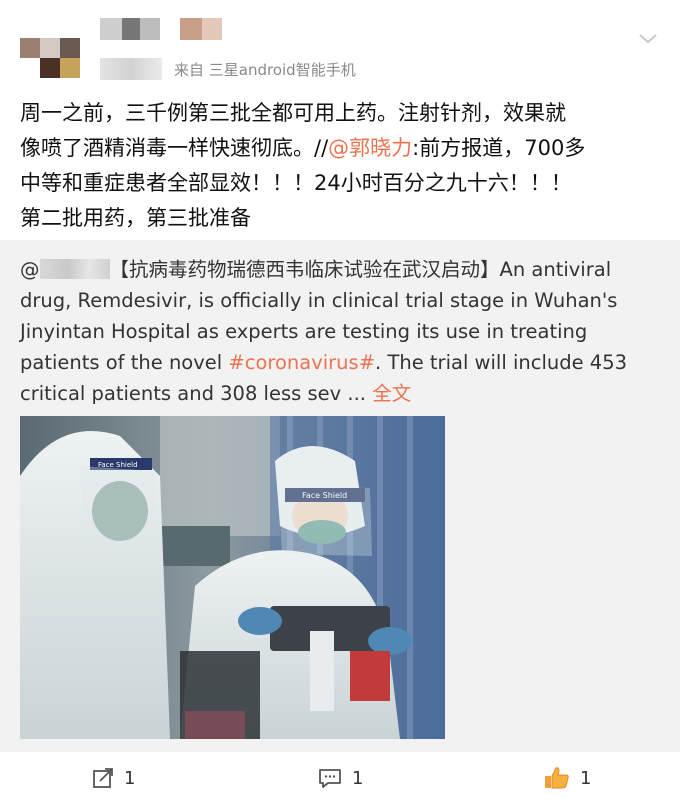  I want to click on post-line: 像喷了酒精消毒一样快速彻底。//@郭晓力:前方报道，700多, so click(342, 148).